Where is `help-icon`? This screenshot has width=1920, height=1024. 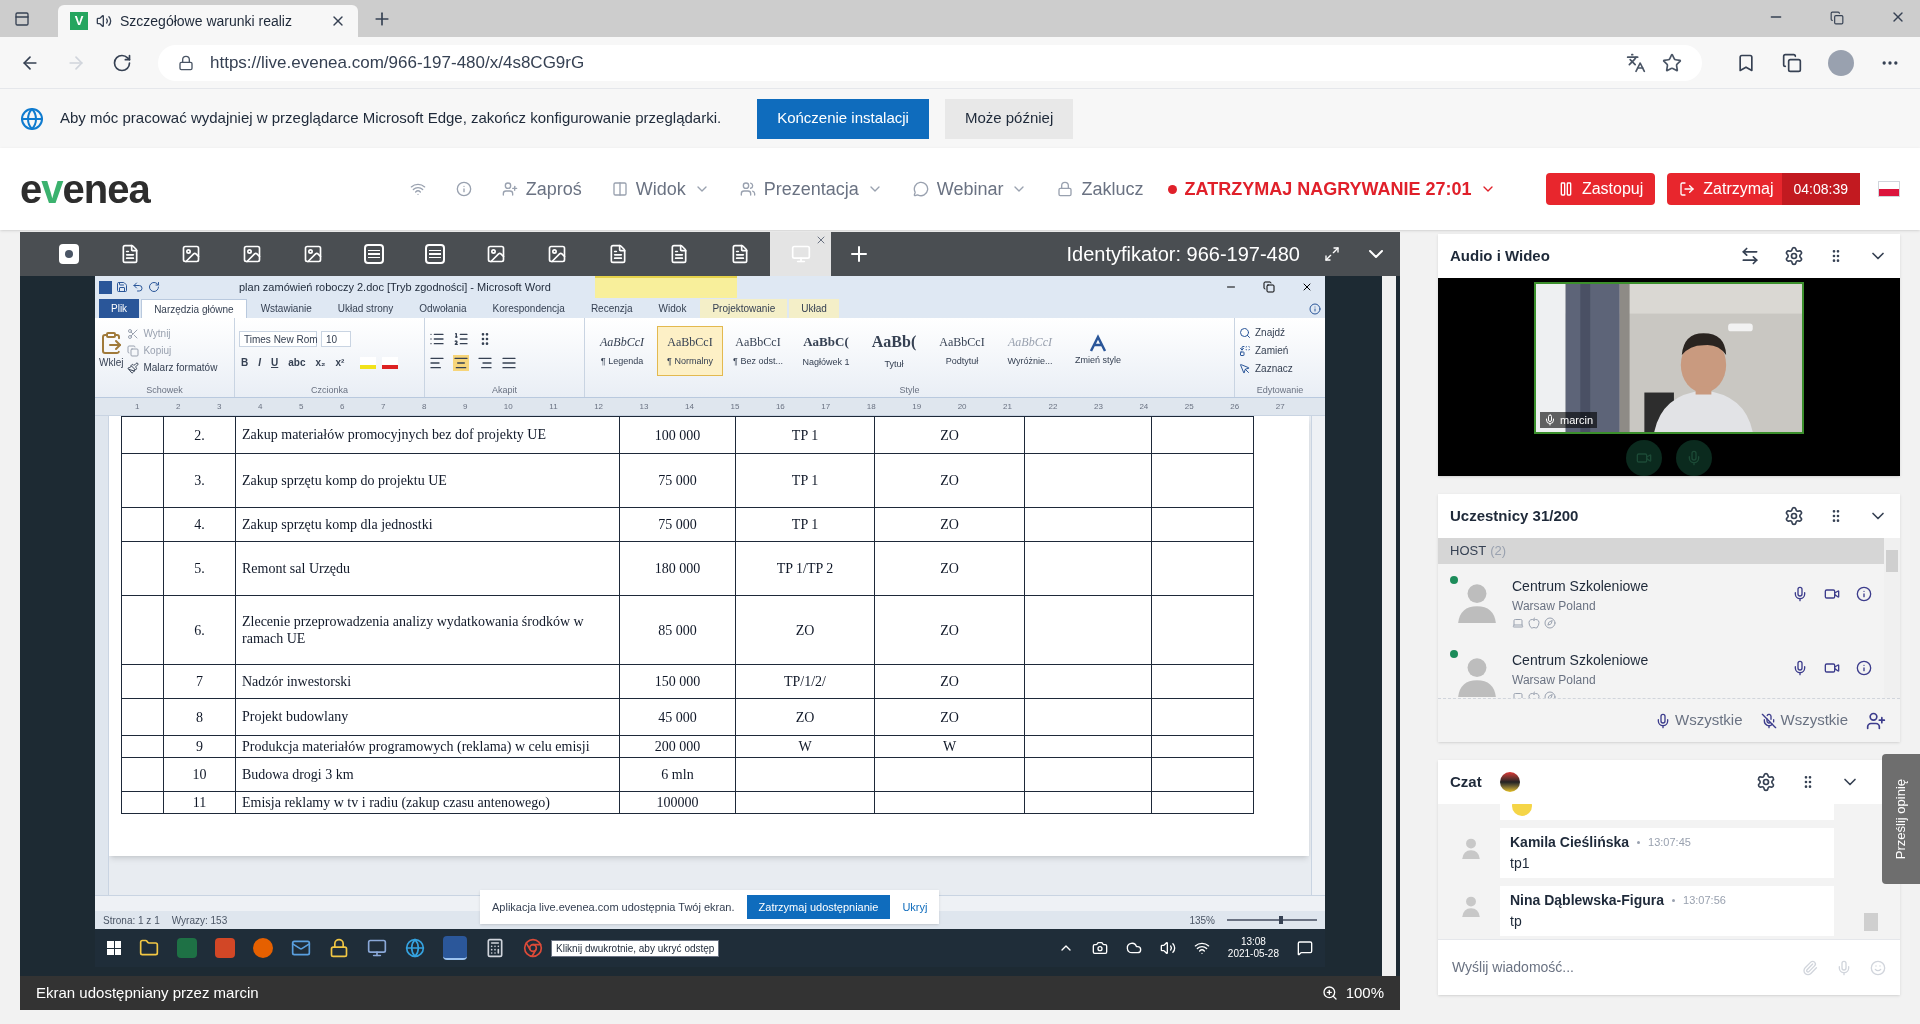
help-icon is located at coordinates (1315, 309).